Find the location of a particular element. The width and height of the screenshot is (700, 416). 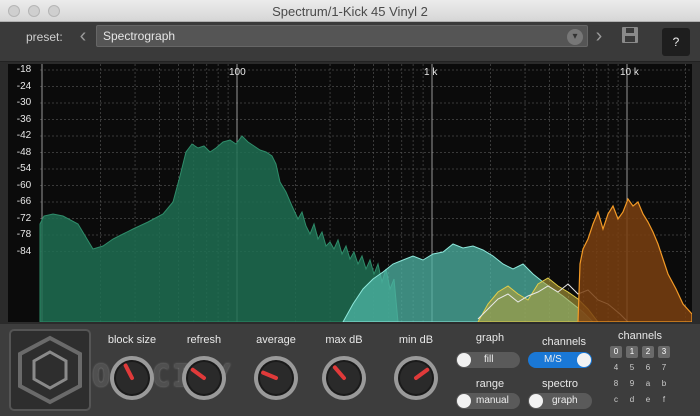

y-tick-label: -36 is located at coordinates (24, 119).